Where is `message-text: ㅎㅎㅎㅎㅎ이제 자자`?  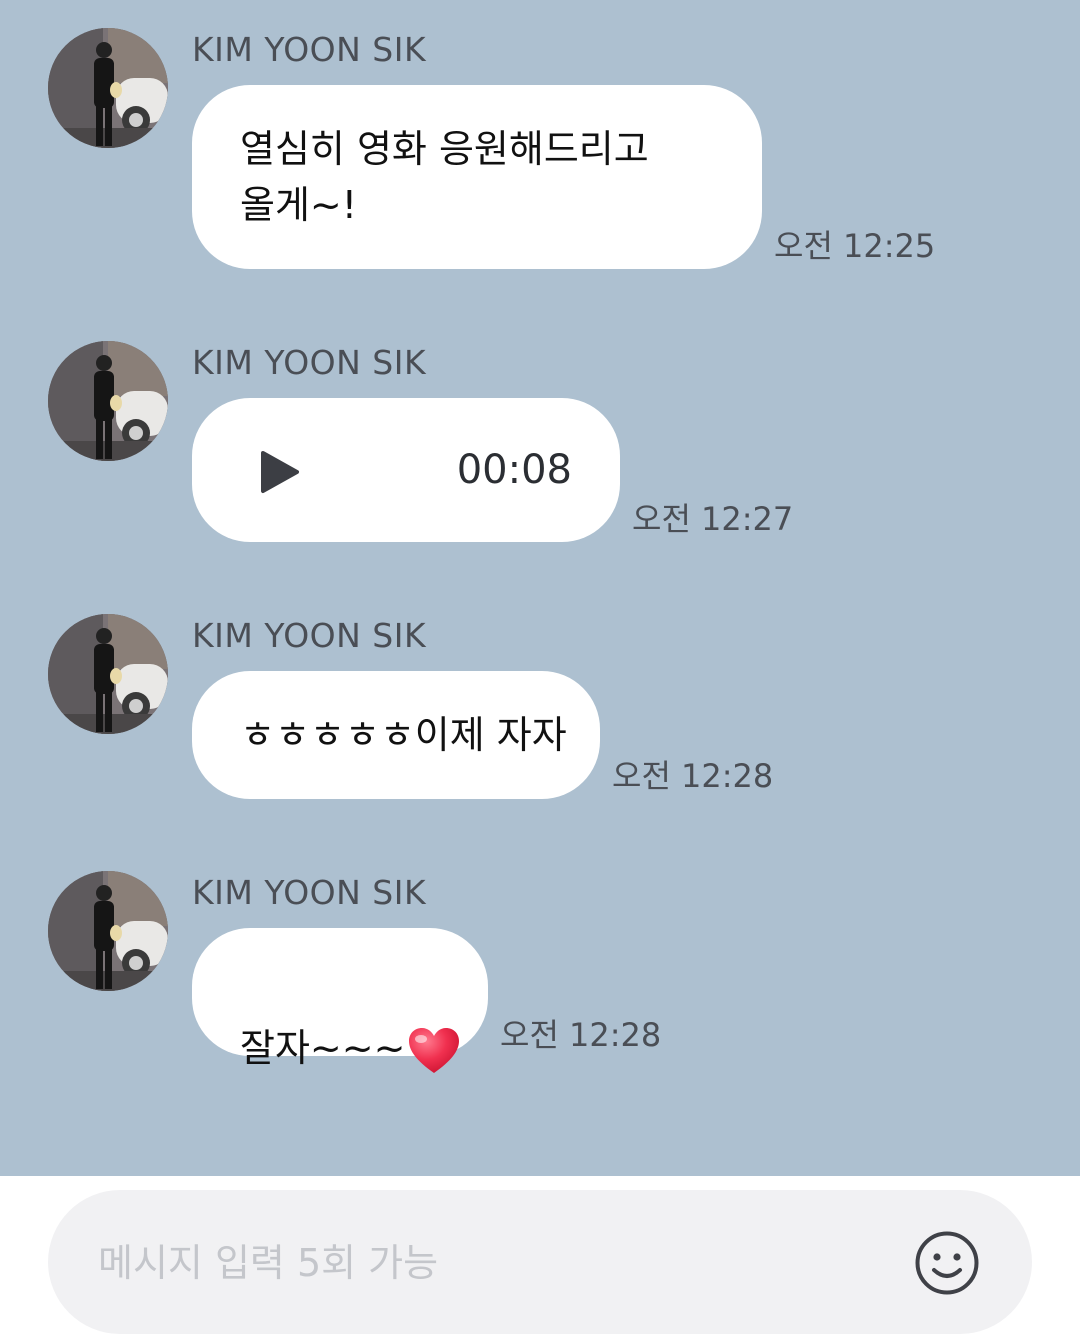
message-text: ㅎㅎㅎㅎㅎ이제 자자 is located at coordinates (403, 735).